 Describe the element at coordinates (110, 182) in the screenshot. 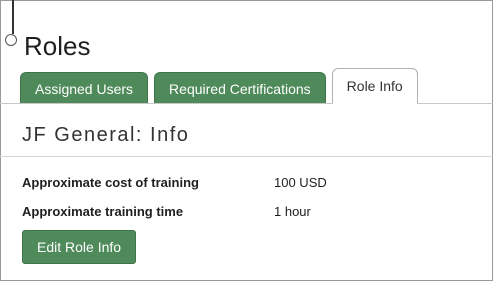

I see `info-label: Approximate cost of training` at that location.